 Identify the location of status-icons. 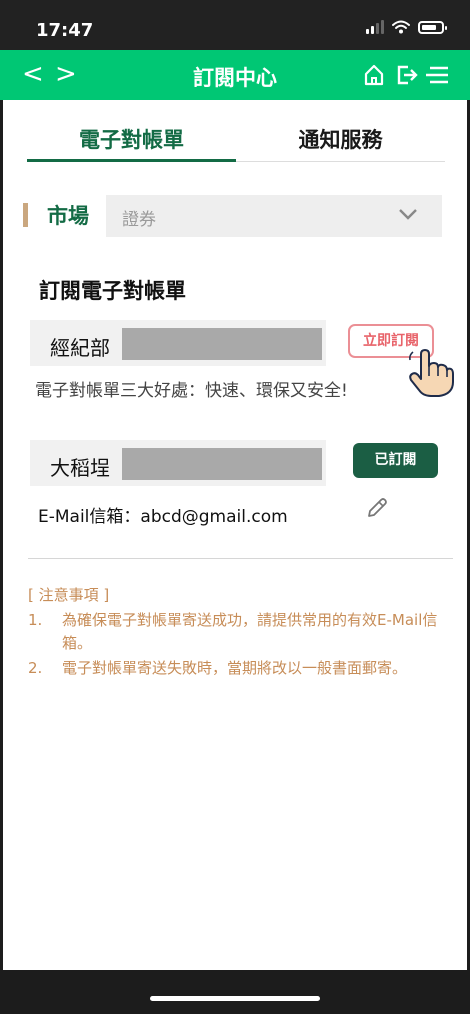
(406, 27).